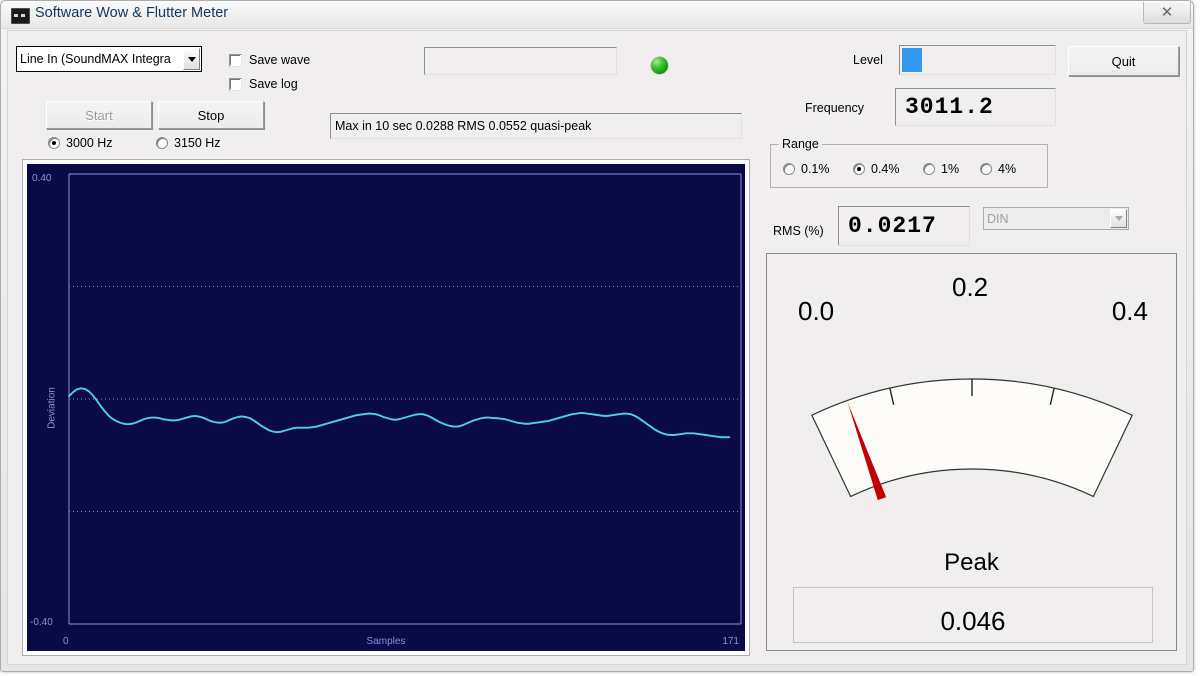  What do you see at coordinates (885, 169) in the screenshot?
I see `range-option-label: 0.4%` at bounding box center [885, 169].